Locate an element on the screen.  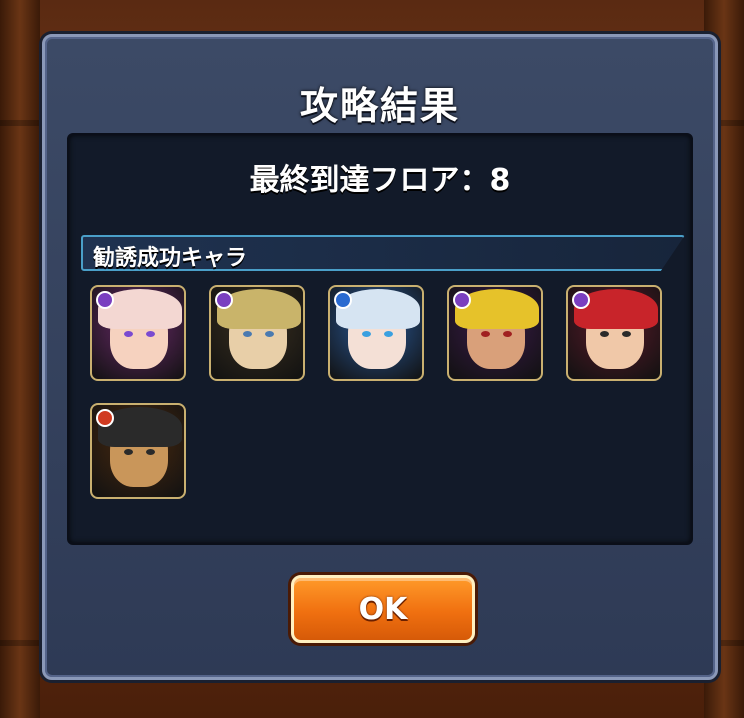
ok-button-label: OK is located at coordinates (383, 609).